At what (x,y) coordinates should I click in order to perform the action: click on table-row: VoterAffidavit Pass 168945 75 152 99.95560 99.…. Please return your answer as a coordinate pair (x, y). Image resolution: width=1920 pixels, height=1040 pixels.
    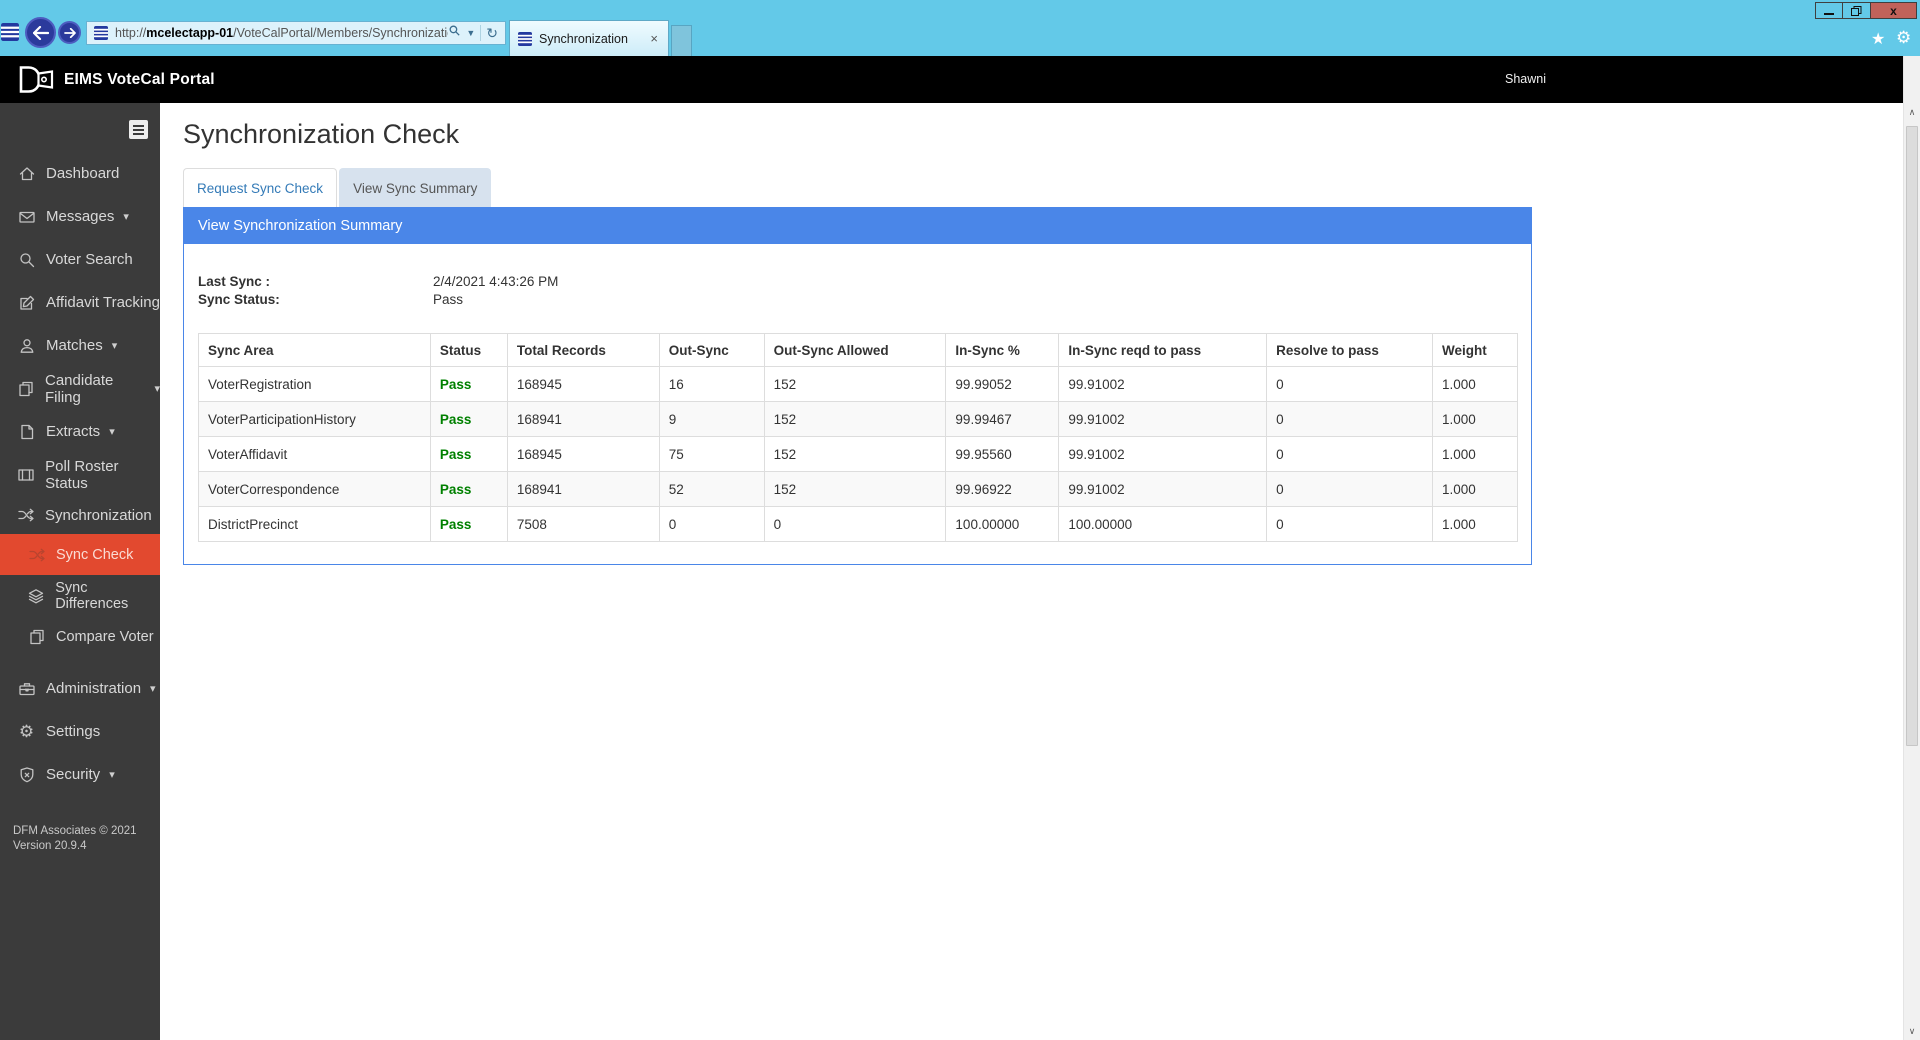
    Looking at the image, I should click on (858, 454).